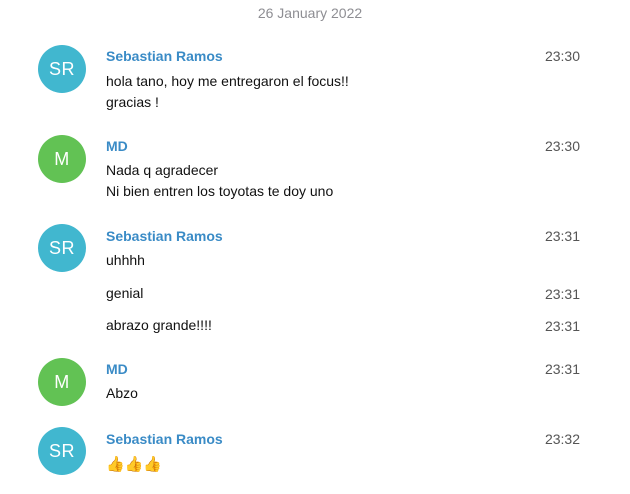 This screenshot has width=630, height=494. Describe the element at coordinates (132, 102) in the screenshot. I see `message-text: gracias !` at that location.